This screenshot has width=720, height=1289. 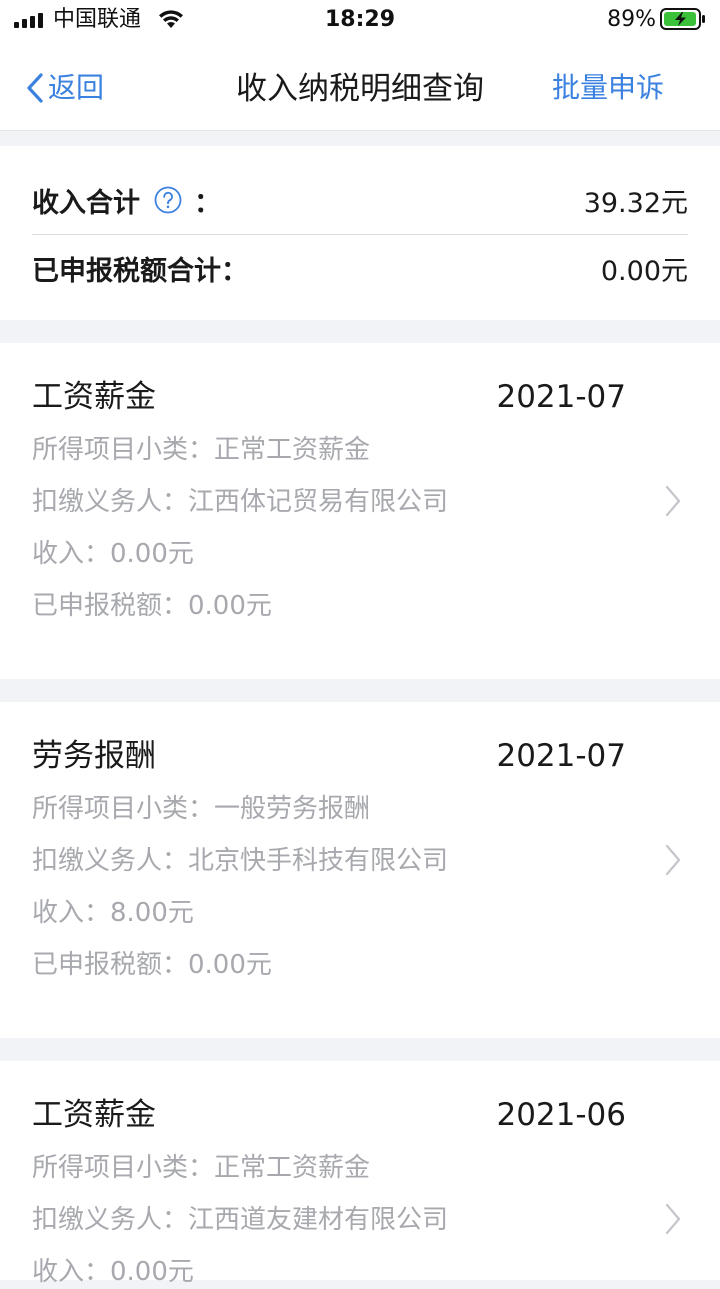 I want to click on record-income: 收入：8.00元, so click(x=113, y=913).